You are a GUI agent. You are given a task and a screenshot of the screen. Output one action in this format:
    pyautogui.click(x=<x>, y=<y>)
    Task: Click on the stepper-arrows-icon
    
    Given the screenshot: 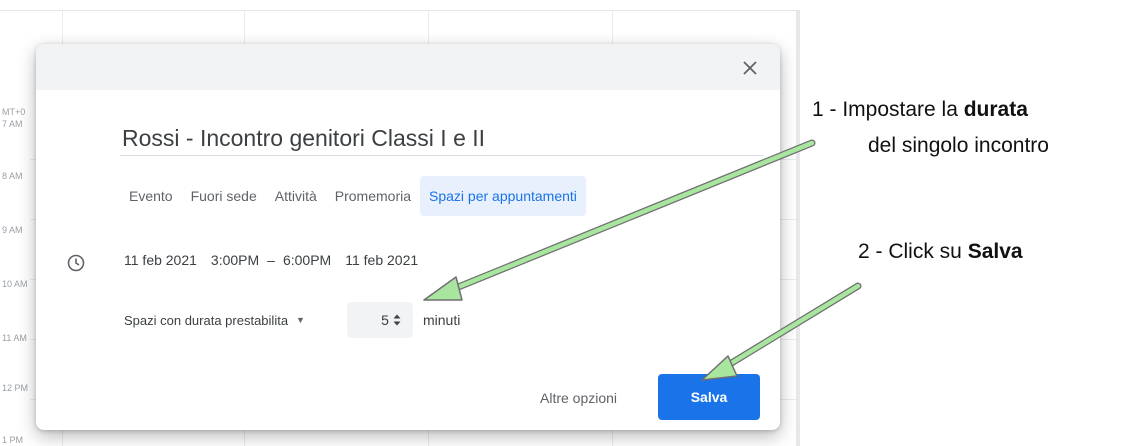 What is the action you would take?
    pyautogui.click(x=397, y=320)
    